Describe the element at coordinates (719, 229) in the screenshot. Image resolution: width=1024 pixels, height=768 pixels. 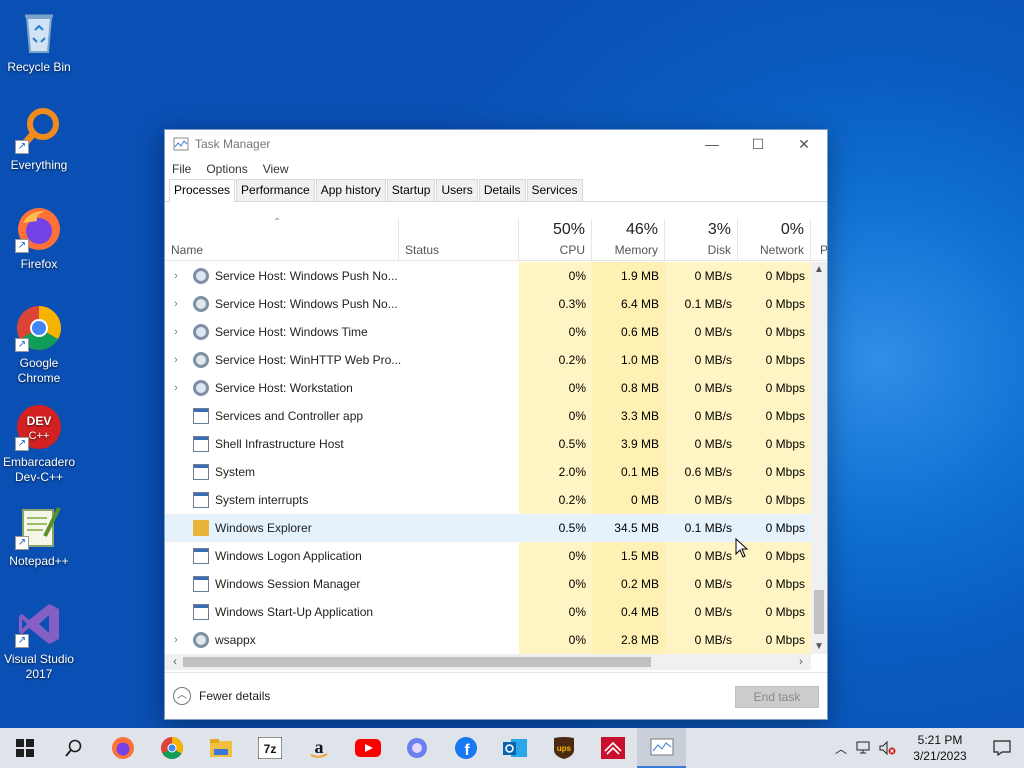
I see `disk-percent: 3%` at that location.